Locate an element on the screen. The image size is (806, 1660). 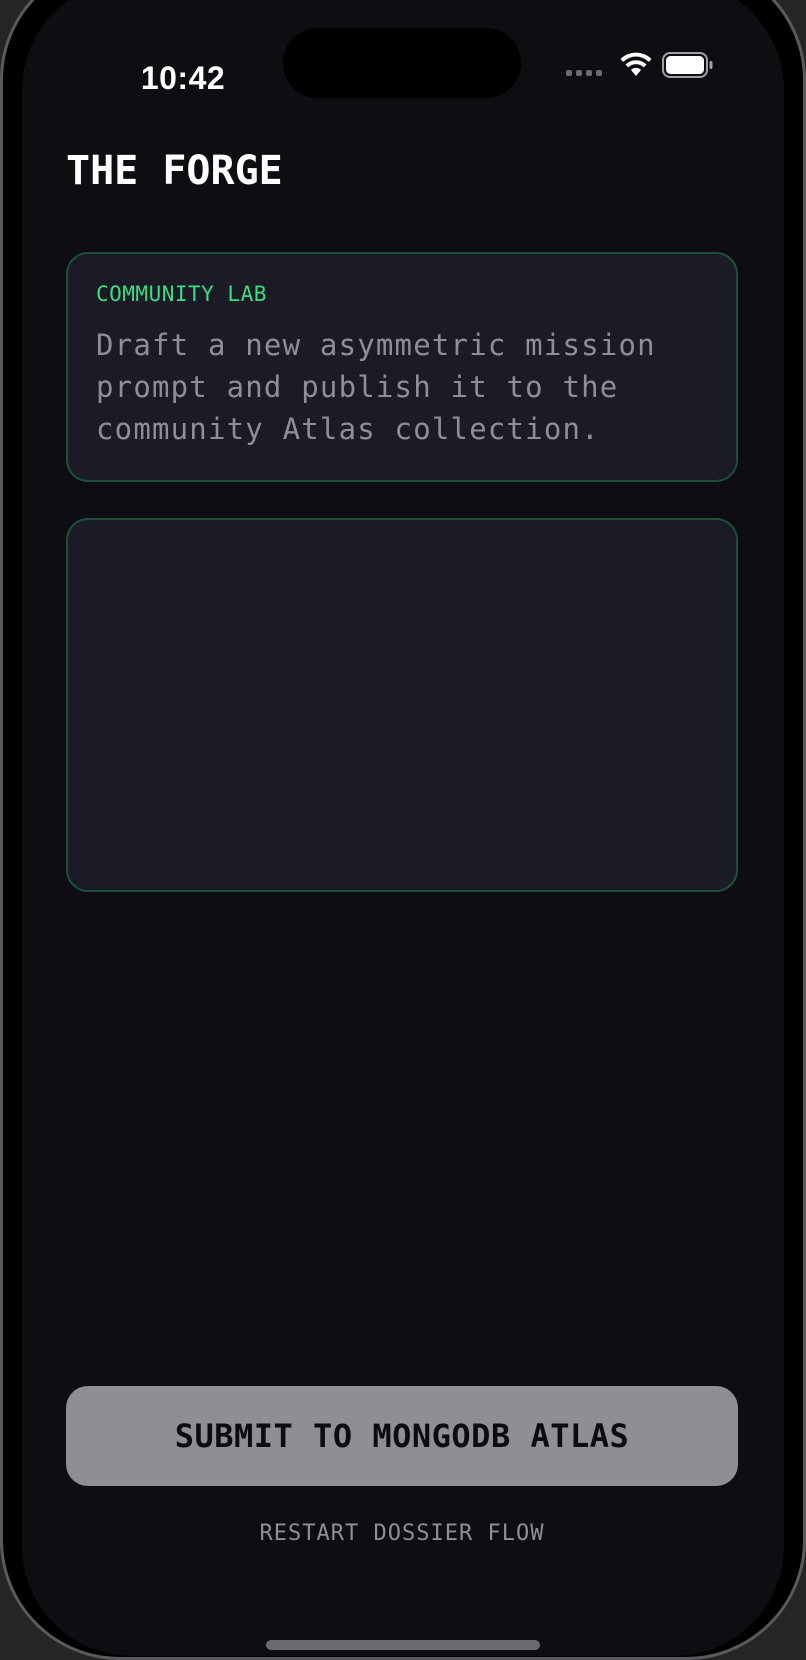
status-time: 10:42 is located at coordinates (183, 78).